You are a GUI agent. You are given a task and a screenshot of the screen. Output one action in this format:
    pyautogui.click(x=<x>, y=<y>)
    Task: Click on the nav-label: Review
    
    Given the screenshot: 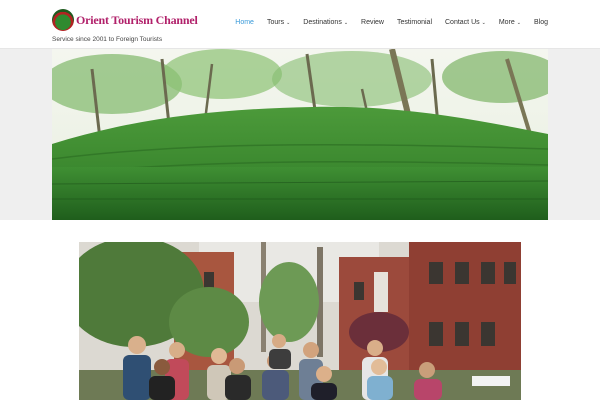 What is the action you would take?
    pyautogui.click(x=372, y=22)
    